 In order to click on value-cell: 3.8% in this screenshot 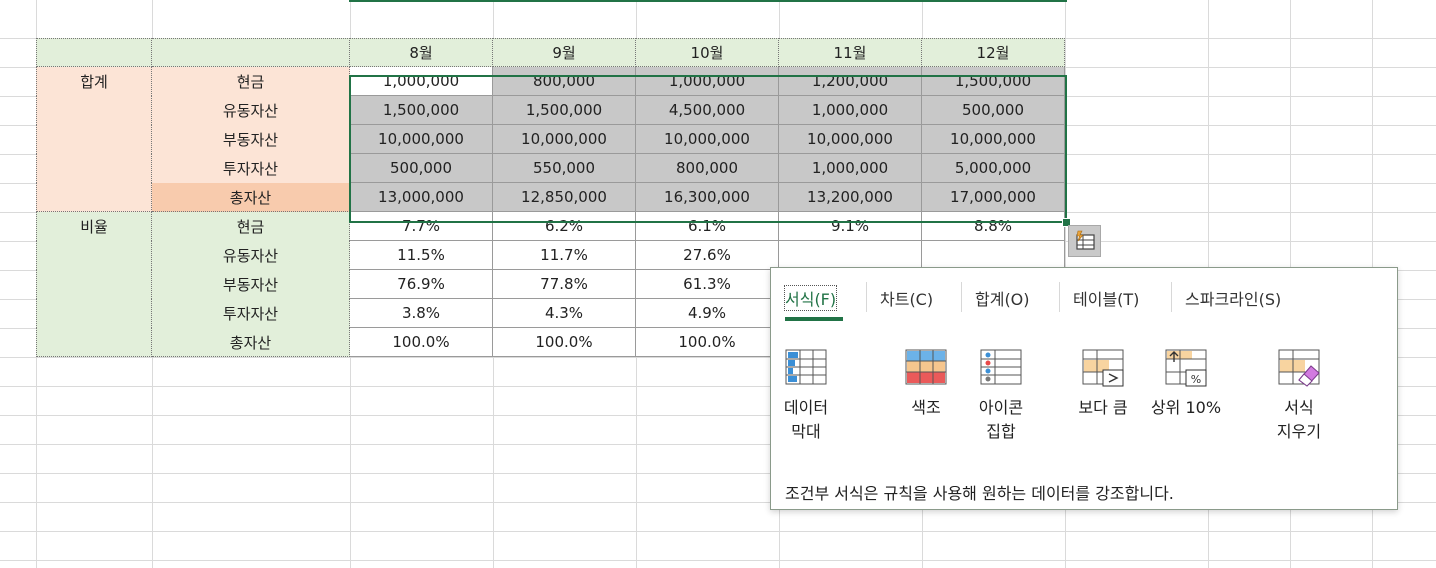, I will do `click(421, 313)`.